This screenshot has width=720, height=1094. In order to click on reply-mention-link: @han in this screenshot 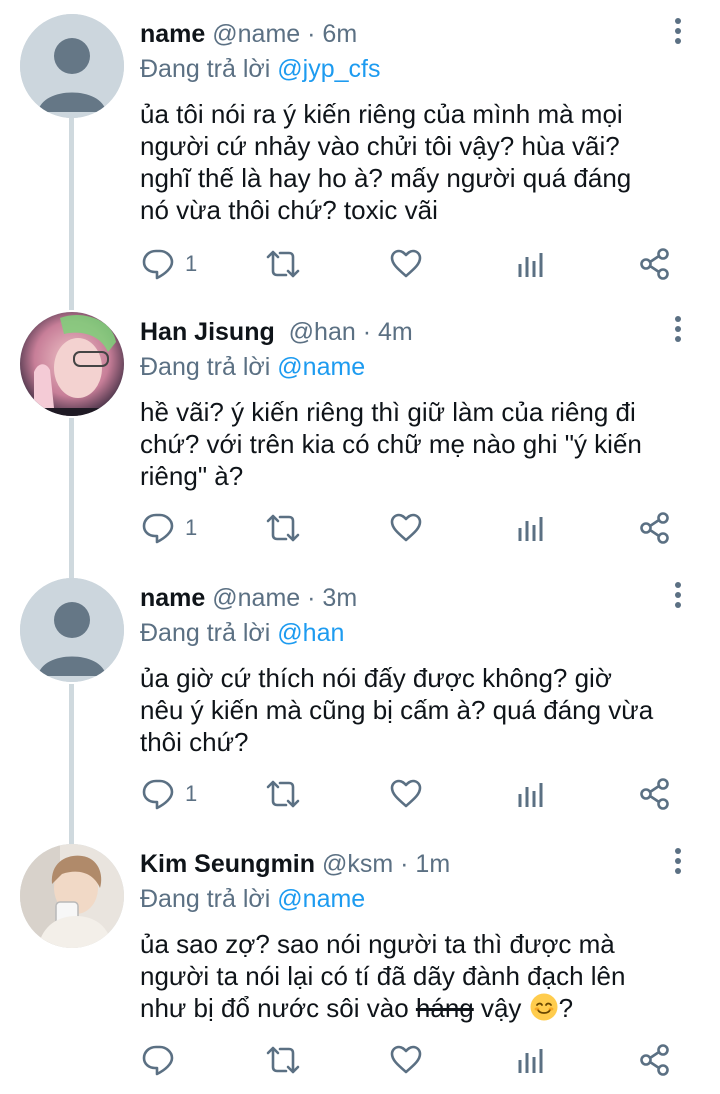, I will do `click(310, 633)`.